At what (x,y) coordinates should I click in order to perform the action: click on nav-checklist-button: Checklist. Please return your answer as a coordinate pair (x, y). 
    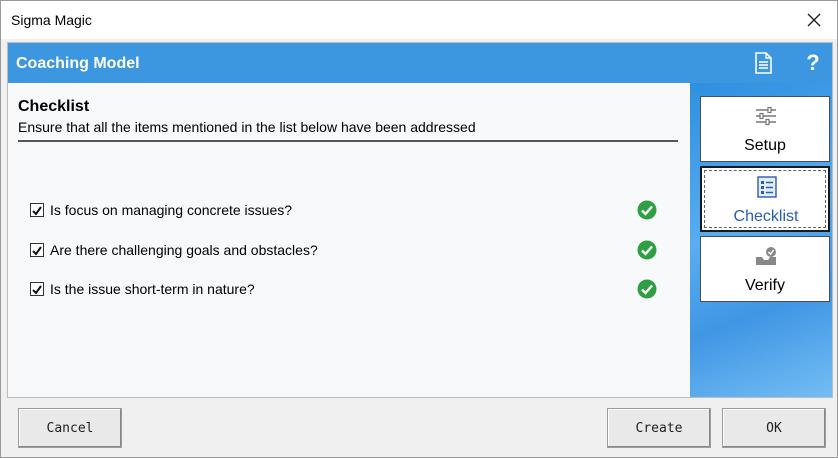
    Looking at the image, I should click on (765, 199).